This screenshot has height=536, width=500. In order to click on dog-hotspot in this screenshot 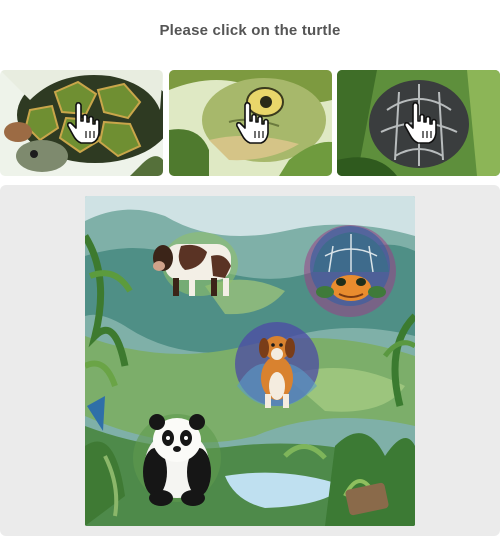, I will do `click(277, 364)`.